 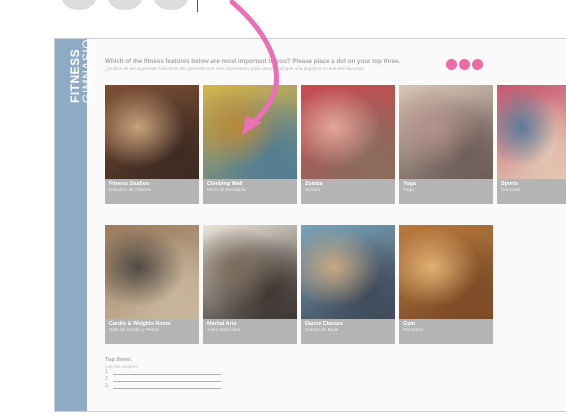 What do you see at coordinates (107, 386) in the screenshot?
I see `top-three-number: 3.` at bounding box center [107, 386].